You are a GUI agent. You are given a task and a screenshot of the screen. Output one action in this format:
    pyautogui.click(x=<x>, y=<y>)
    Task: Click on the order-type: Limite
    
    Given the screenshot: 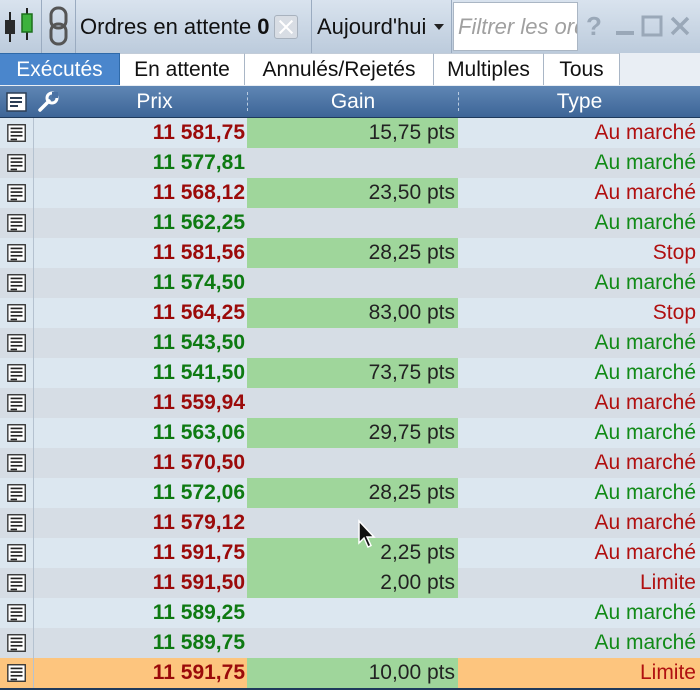 What is the action you would take?
    pyautogui.click(x=667, y=672)
    